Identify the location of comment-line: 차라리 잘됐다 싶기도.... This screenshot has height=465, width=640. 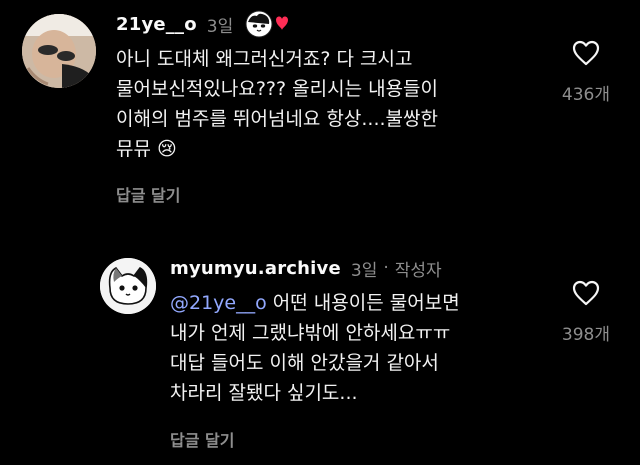
(264, 393).